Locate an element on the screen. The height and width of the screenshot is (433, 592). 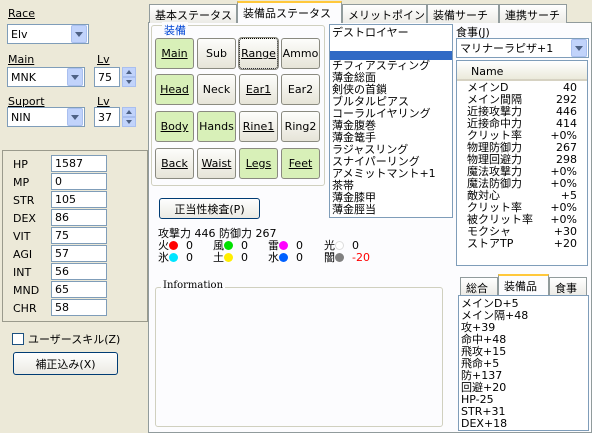
list-item: デストロイヤー is located at coordinates (391, 33).